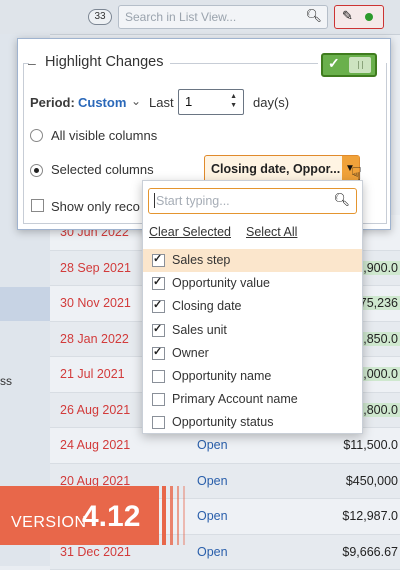 The height and width of the screenshot is (570, 400). What do you see at coordinates (199, 330) in the screenshot?
I see `column-option-label: Sales unit` at bounding box center [199, 330].